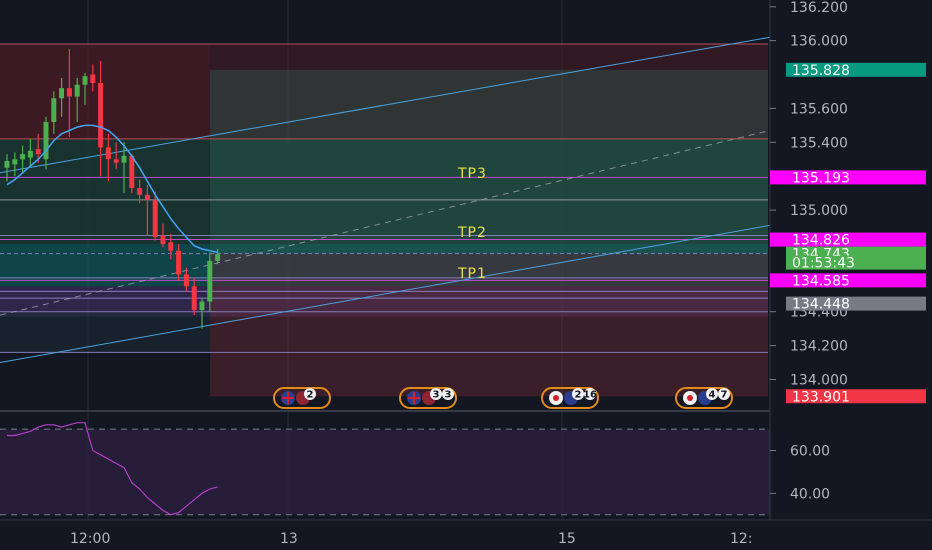  Describe the element at coordinates (472, 233) in the screenshot. I see `tp-label: TP2` at that location.